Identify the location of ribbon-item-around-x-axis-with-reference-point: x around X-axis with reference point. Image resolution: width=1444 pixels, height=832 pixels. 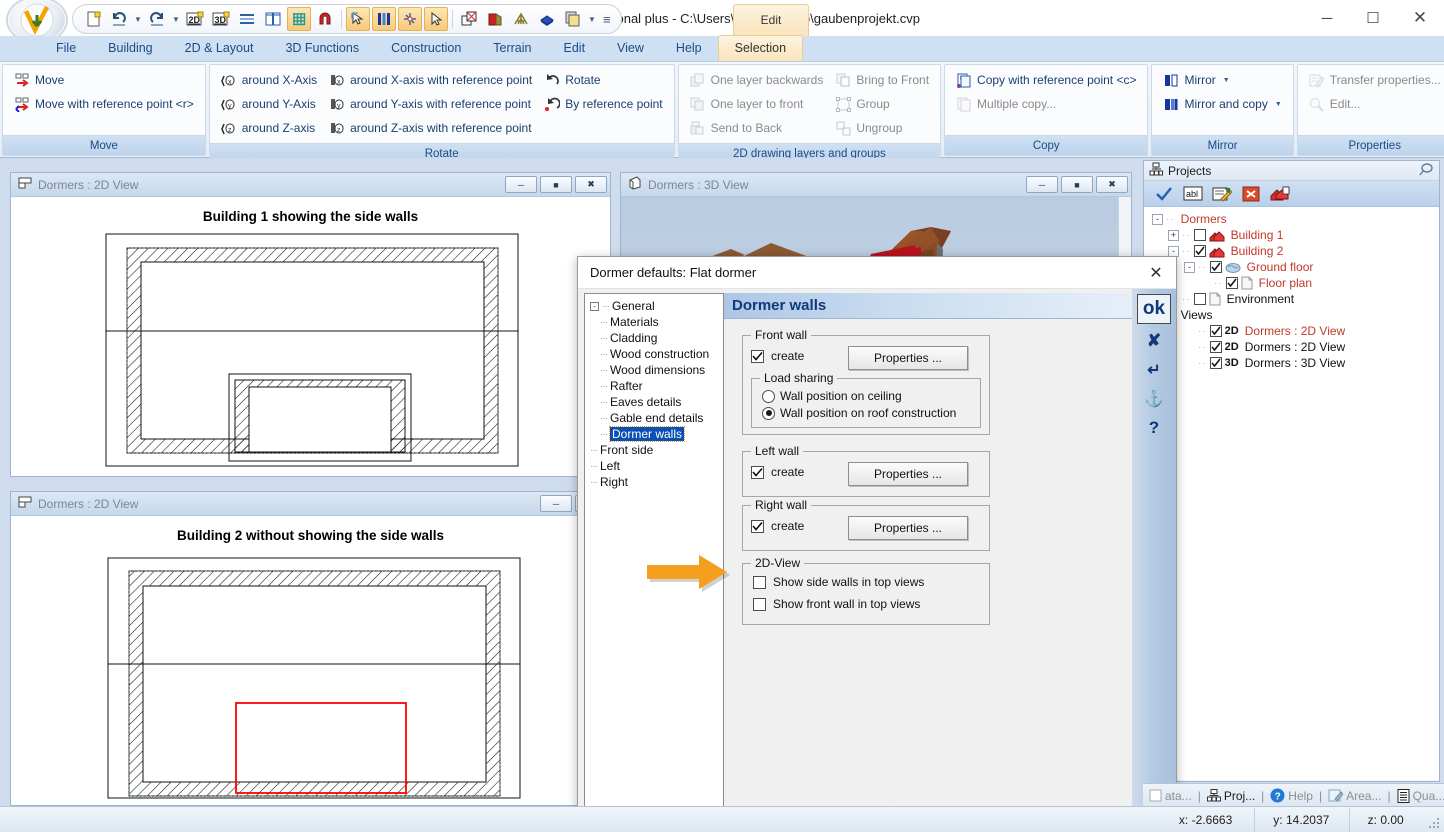
(430, 80).